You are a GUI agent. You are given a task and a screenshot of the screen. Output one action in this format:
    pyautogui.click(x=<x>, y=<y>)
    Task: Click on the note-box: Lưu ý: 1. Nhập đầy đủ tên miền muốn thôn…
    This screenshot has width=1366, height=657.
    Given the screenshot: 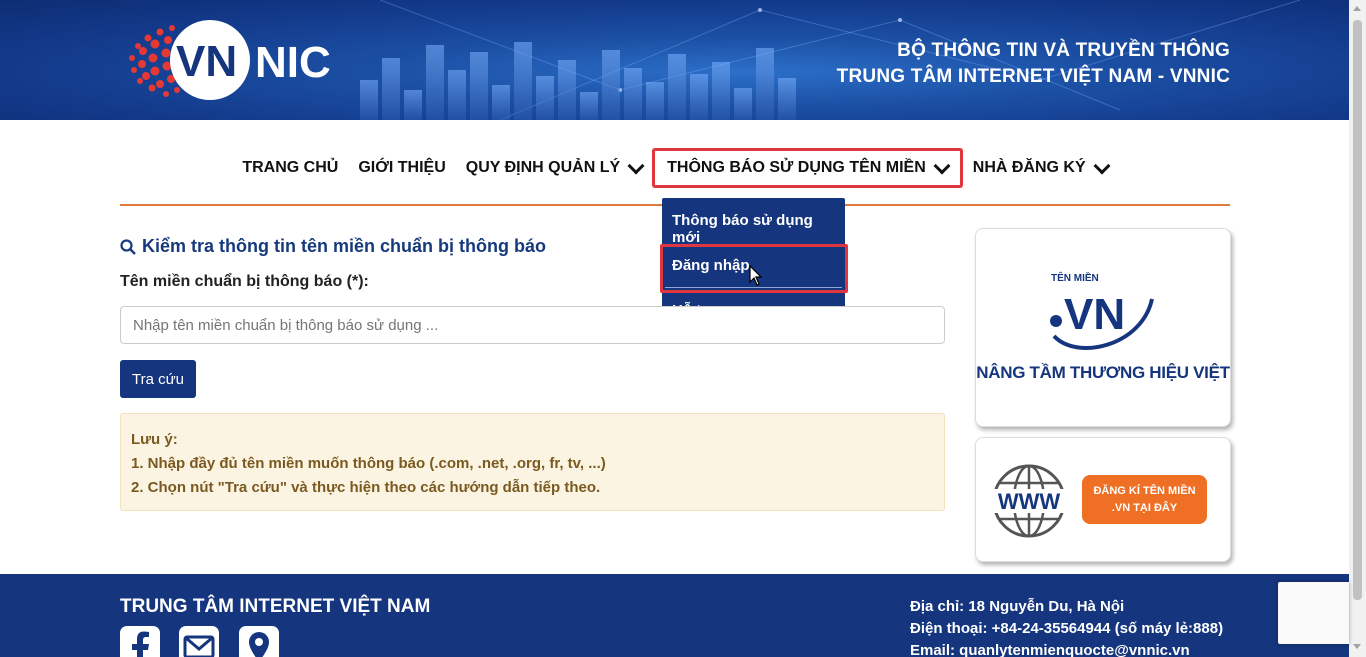 What is the action you would take?
    pyautogui.click(x=532, y=462)
    